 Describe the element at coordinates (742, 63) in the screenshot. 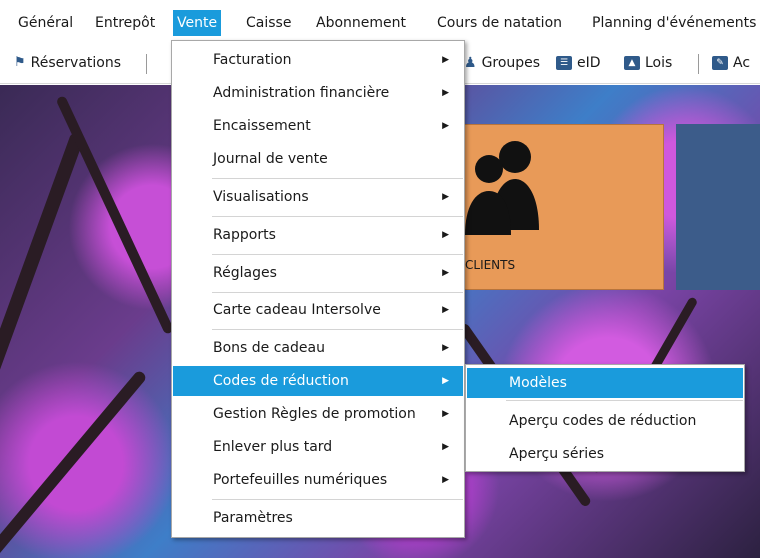

I see `ac-label: Ac` at that location.